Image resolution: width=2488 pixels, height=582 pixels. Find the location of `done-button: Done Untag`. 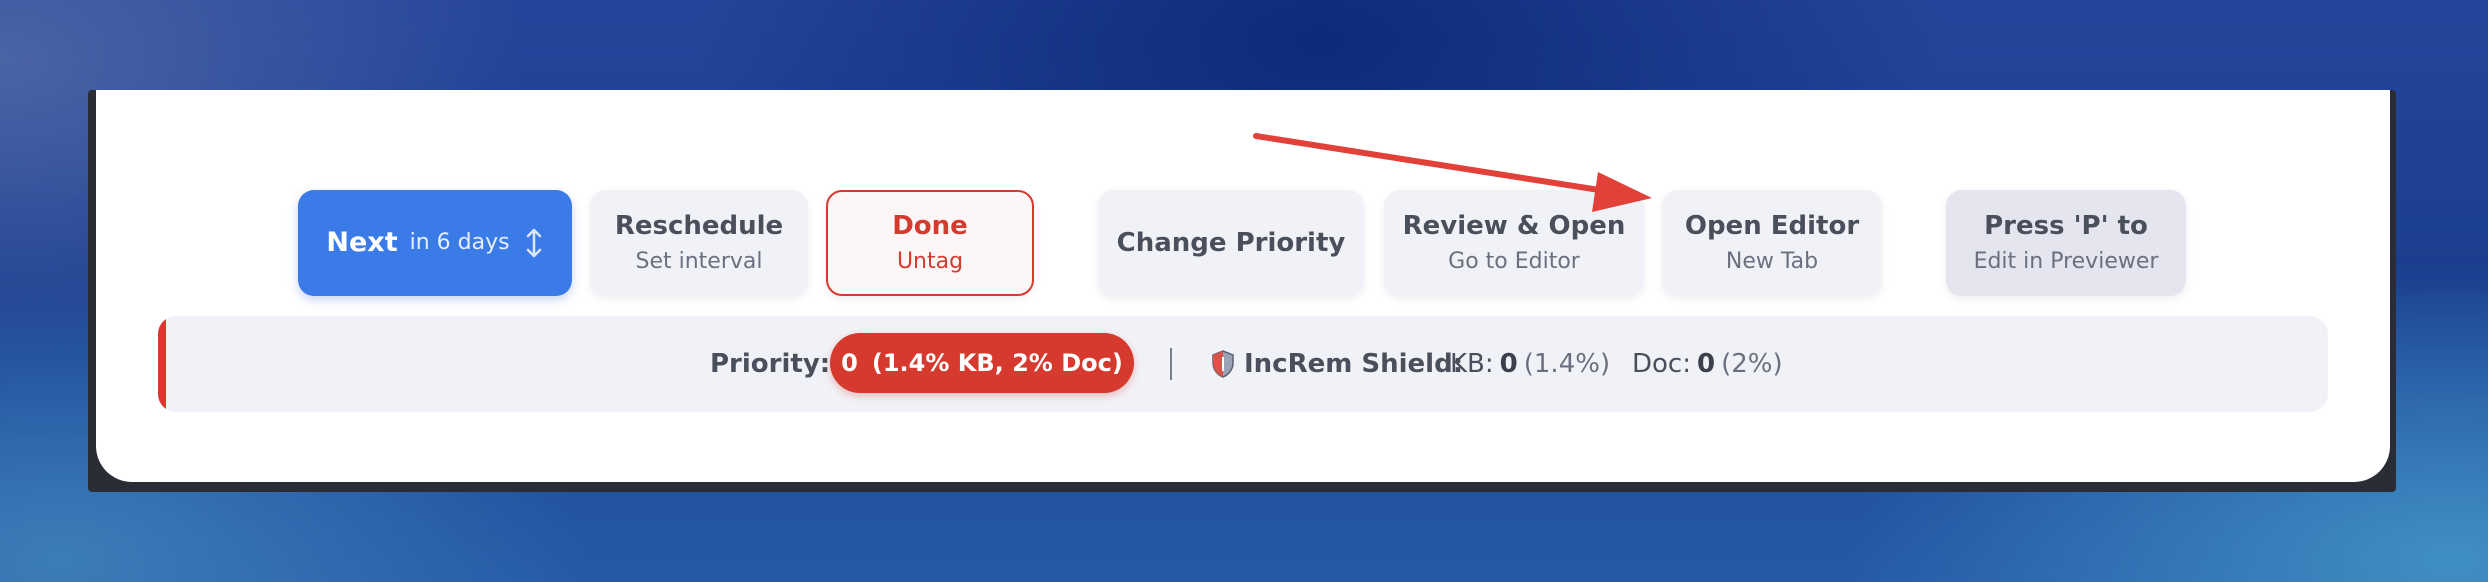

done-button: Done Untag is located at coordinates (930, 243).